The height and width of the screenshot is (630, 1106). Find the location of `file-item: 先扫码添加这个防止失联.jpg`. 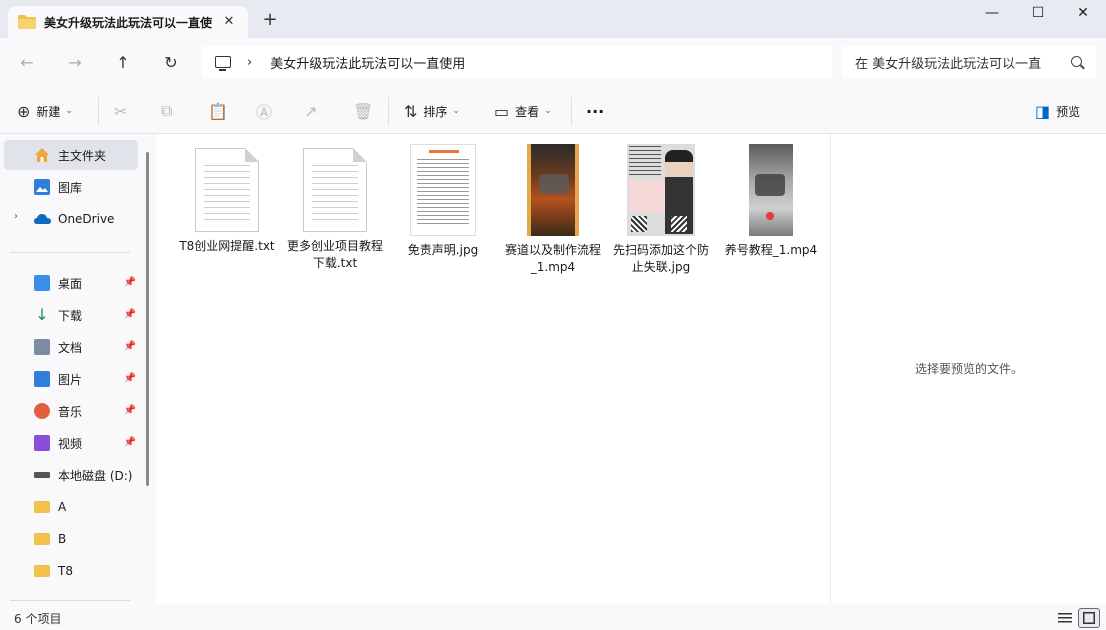

file-item: 先扫码添加这个防止失联.jpg is located at coordinates (661, 210).